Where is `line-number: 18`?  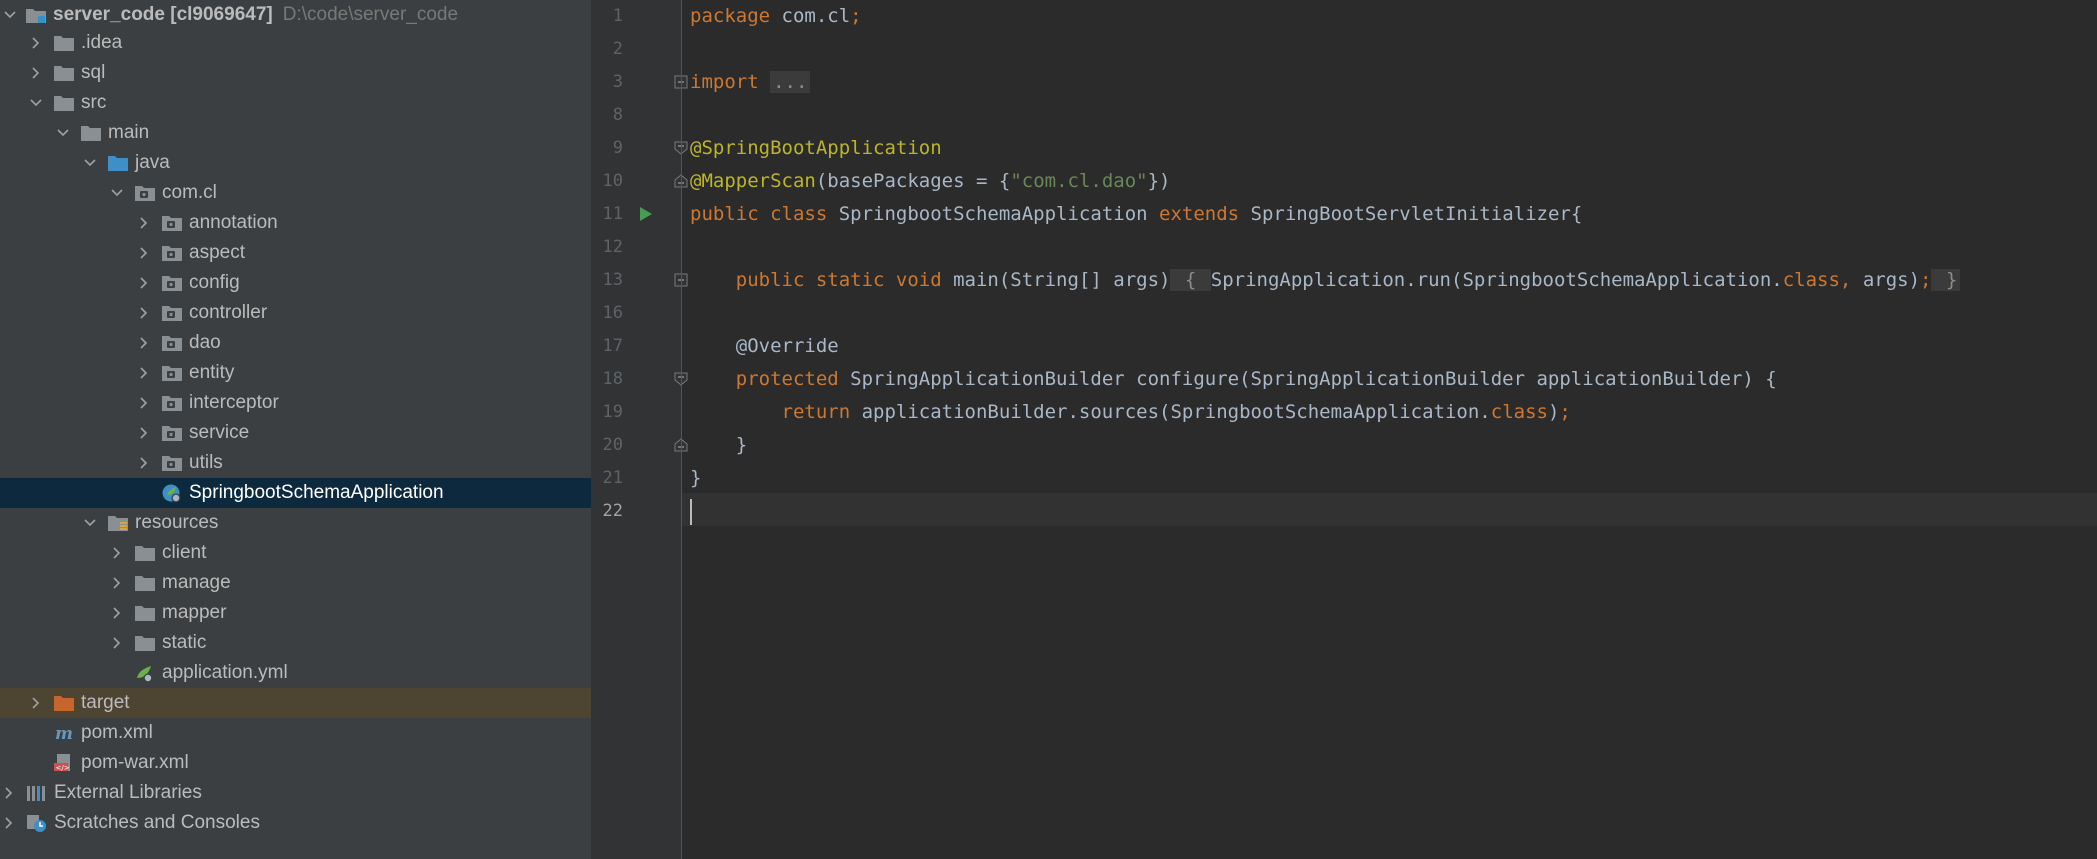
line-number: 18 is located at coordinates (612, 379).